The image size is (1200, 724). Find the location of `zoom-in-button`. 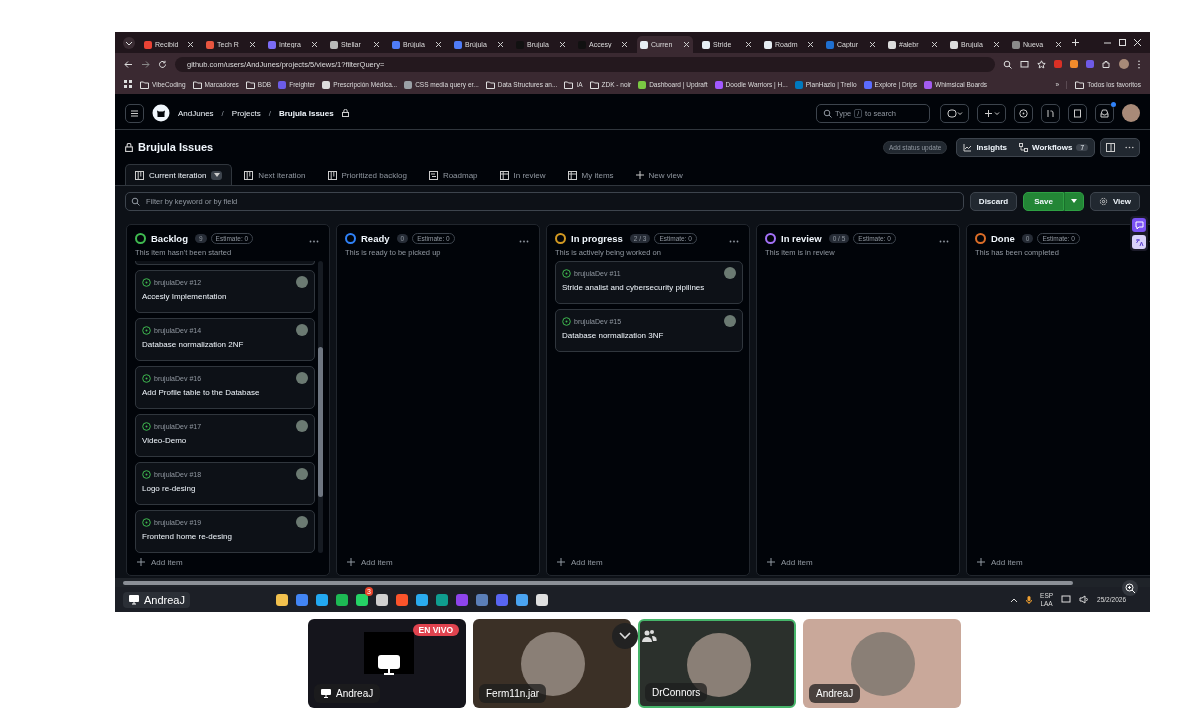

zoom-in-button is located at coordinates (1130, 588).